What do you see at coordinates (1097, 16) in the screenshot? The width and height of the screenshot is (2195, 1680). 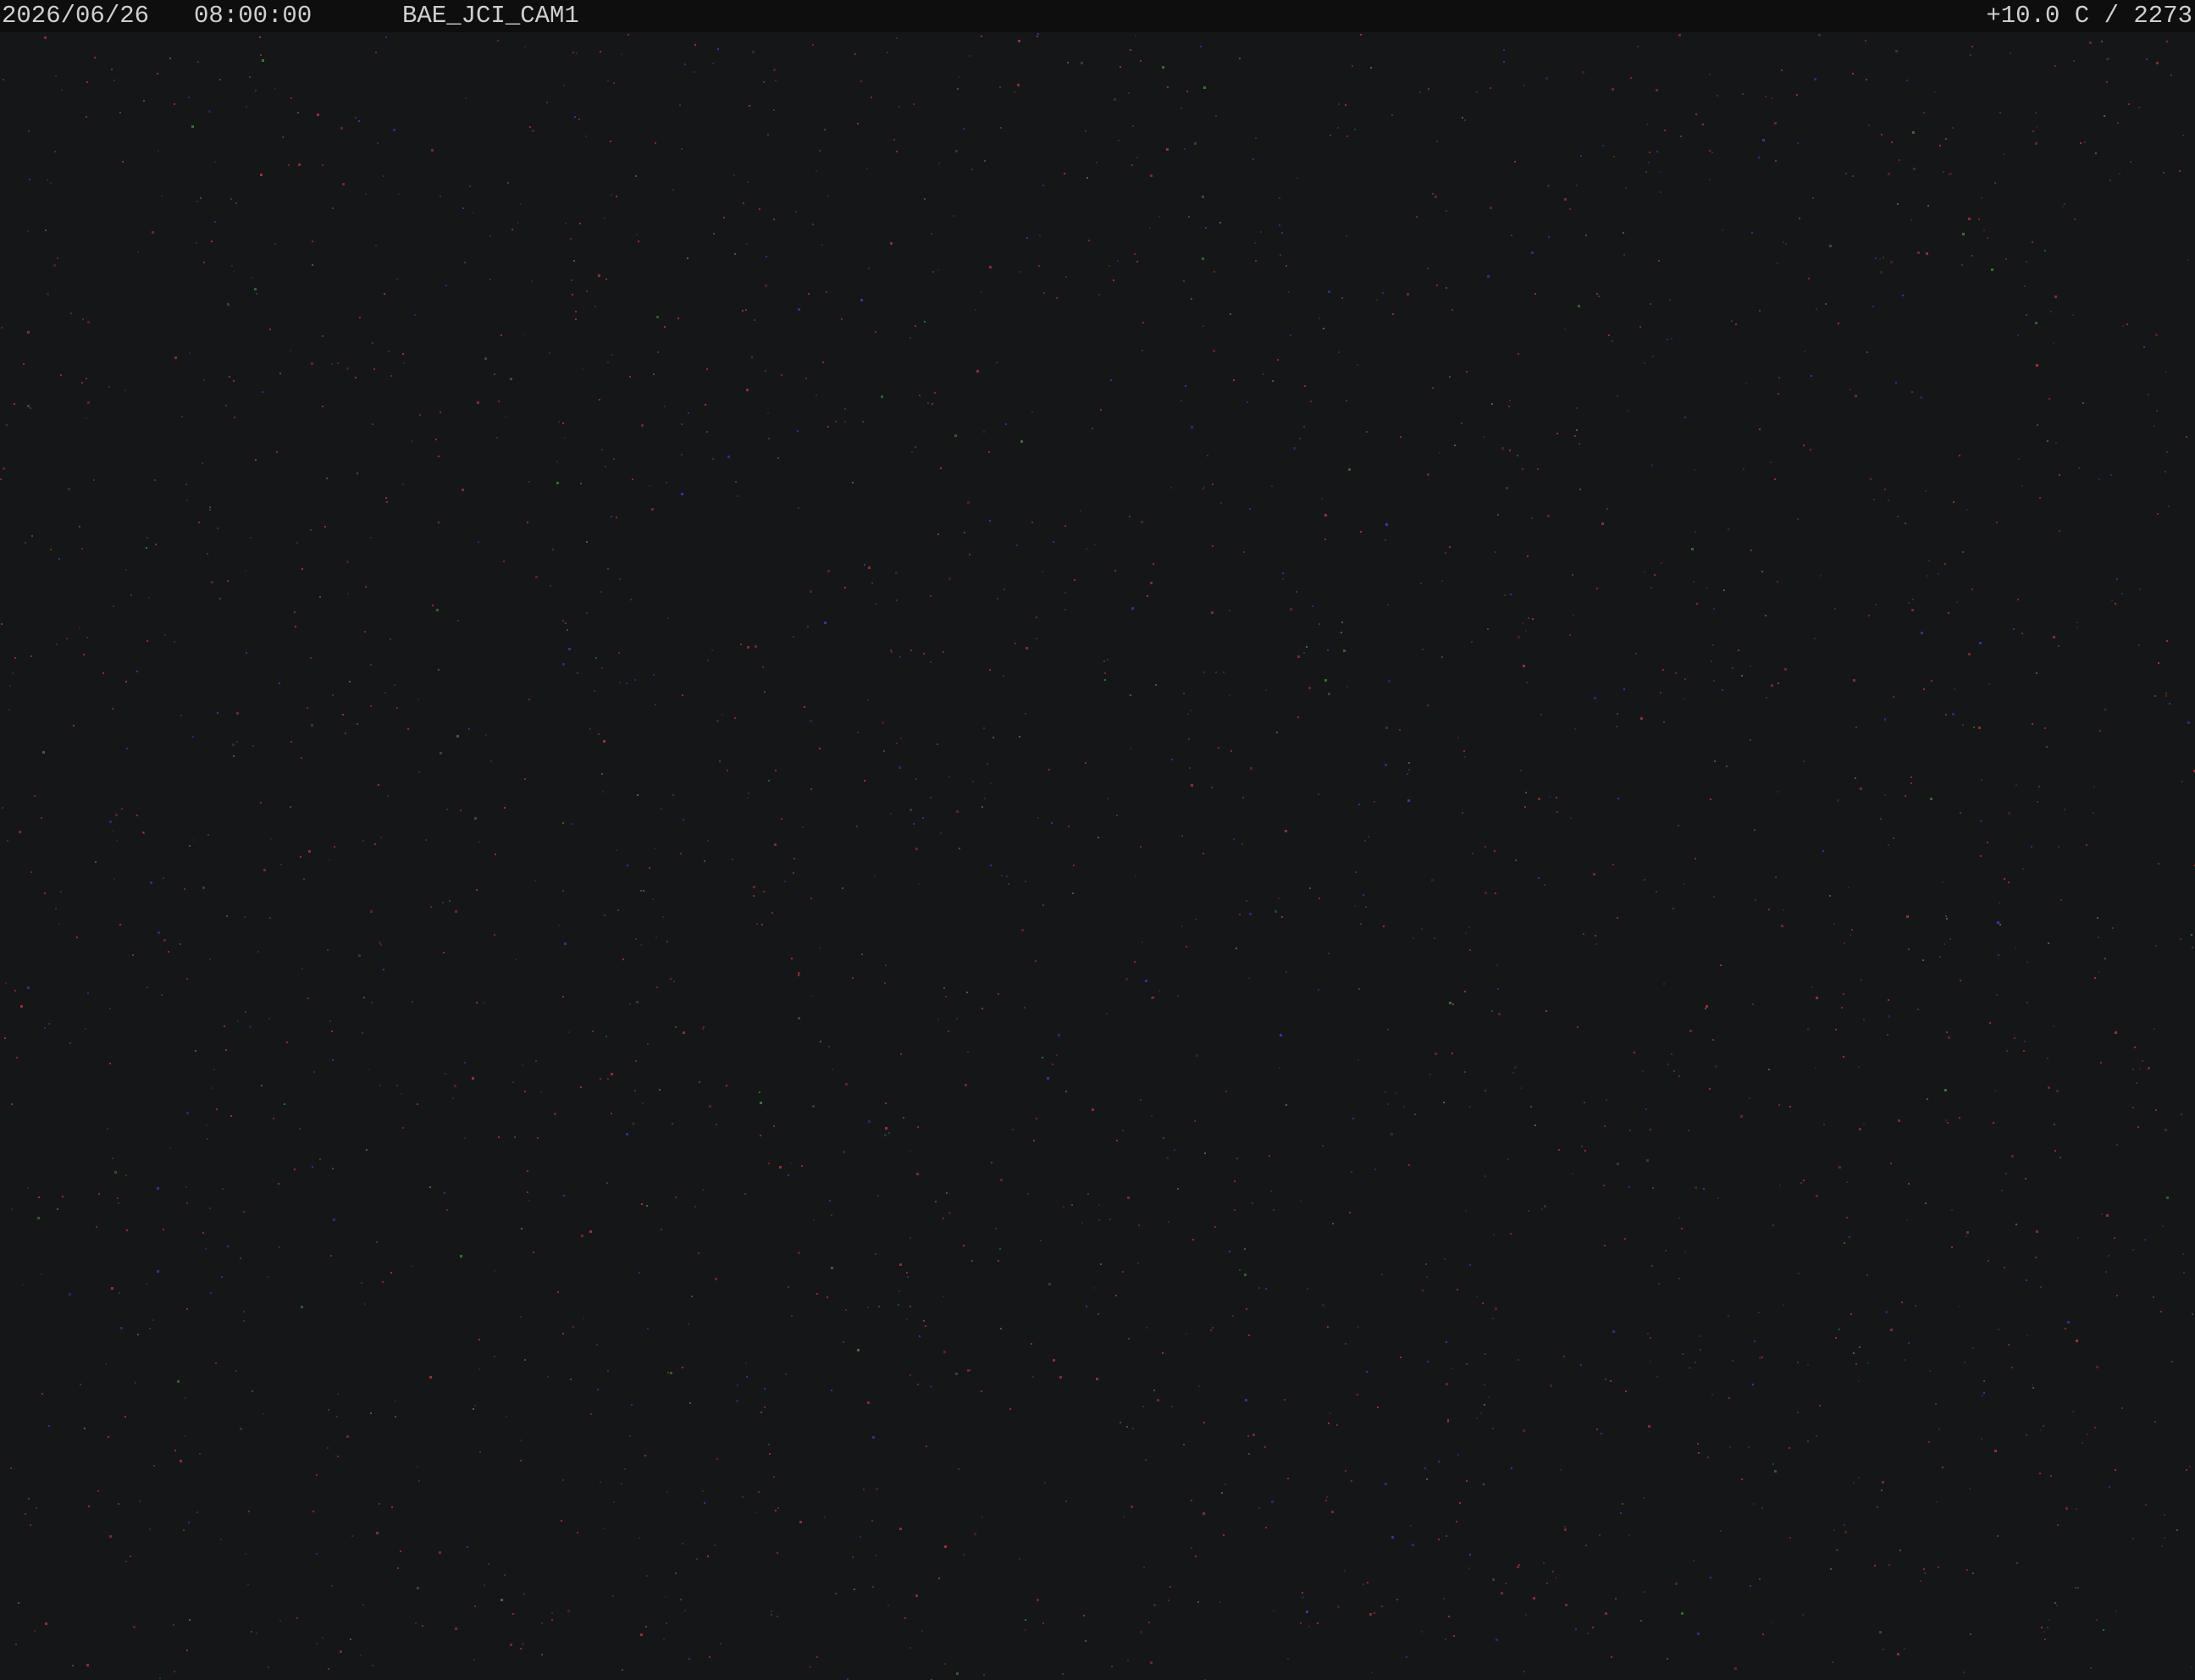 I see `timestamp-overlay-bar` at bounding box center [1097, 16].